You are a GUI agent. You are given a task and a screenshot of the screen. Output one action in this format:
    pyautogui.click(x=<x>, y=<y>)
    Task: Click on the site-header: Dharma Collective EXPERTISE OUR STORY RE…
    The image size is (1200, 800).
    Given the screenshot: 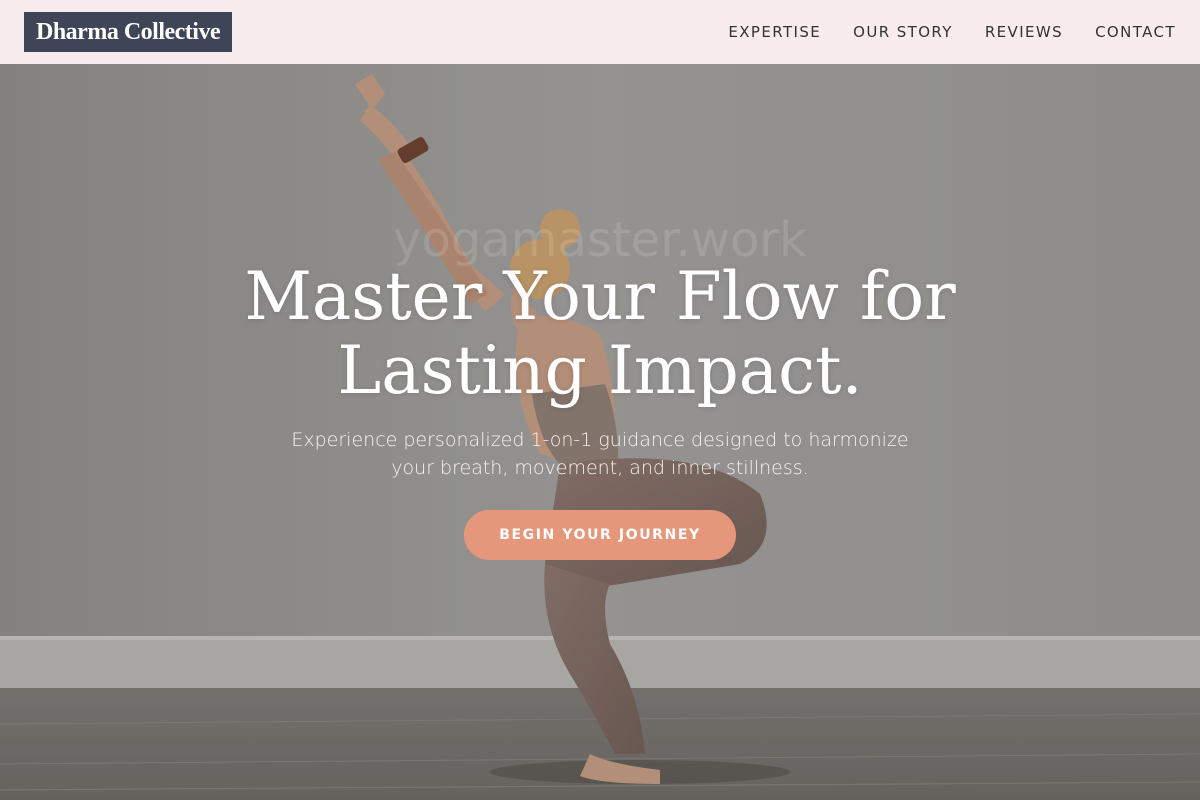 What is the action you would take?
    pyautogui.click(x=600, y=32)
    